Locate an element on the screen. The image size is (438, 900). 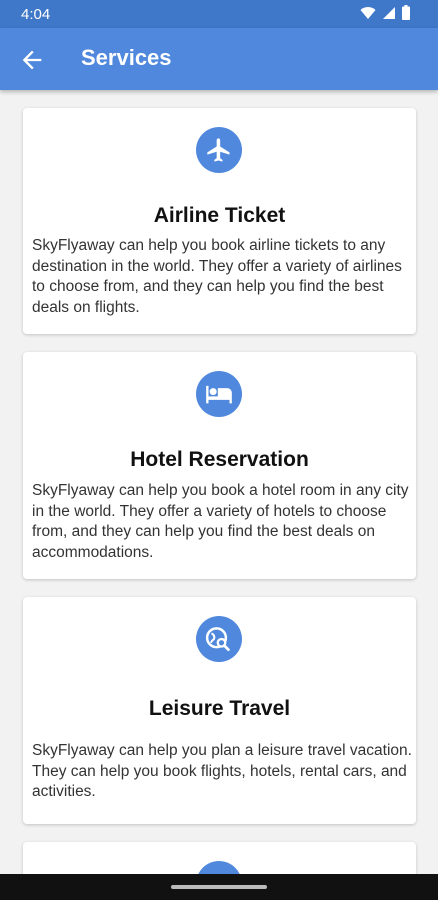
service-icon is located at coordinates (219, 867).